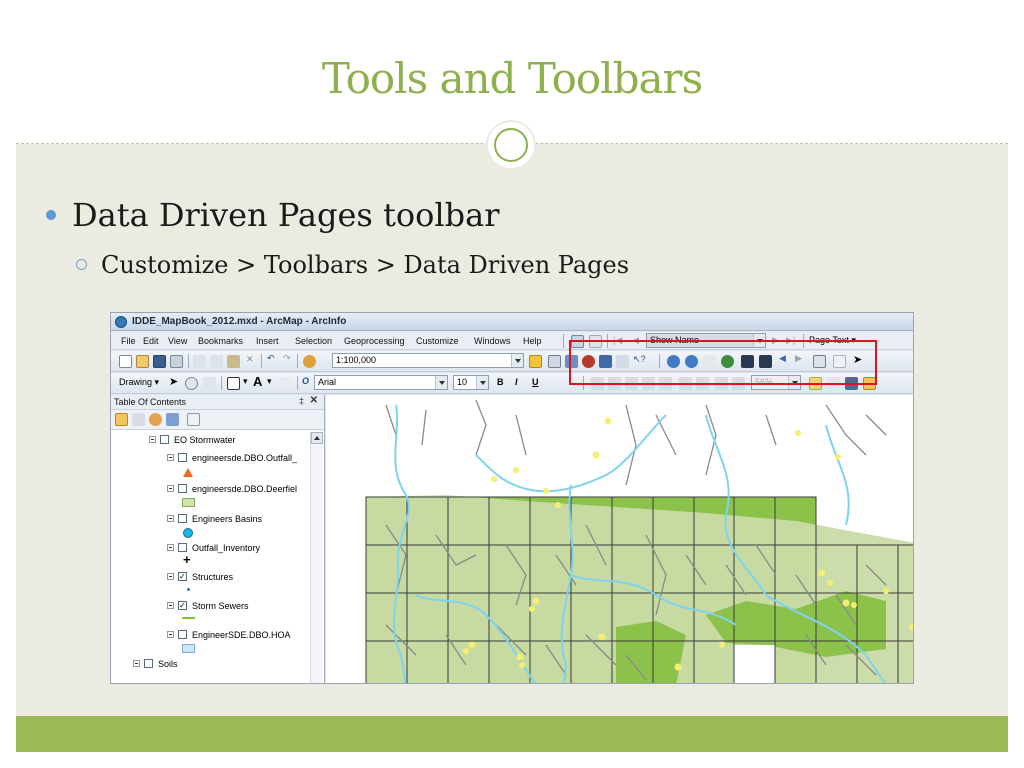 Image resolution: width=1024 pixels, height=768 pixels. Describe the element at coordinates (193, 419) in the screenshot. I see `options-icon` at that location.